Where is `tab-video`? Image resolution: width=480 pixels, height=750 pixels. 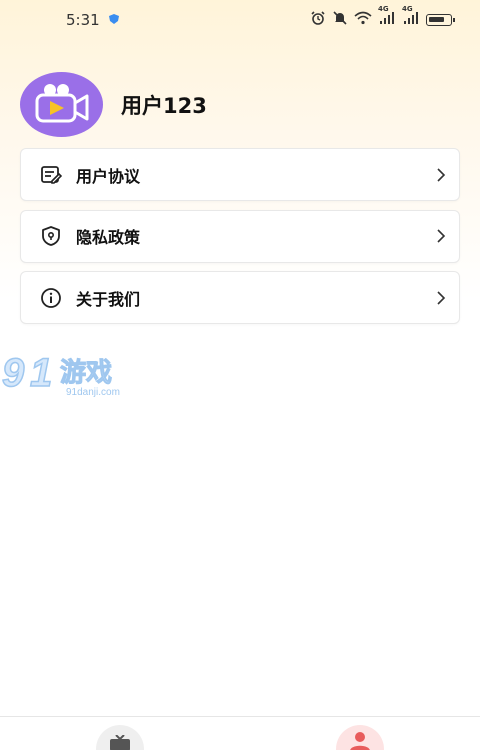 tab-video is located at coordinates (120, 737).